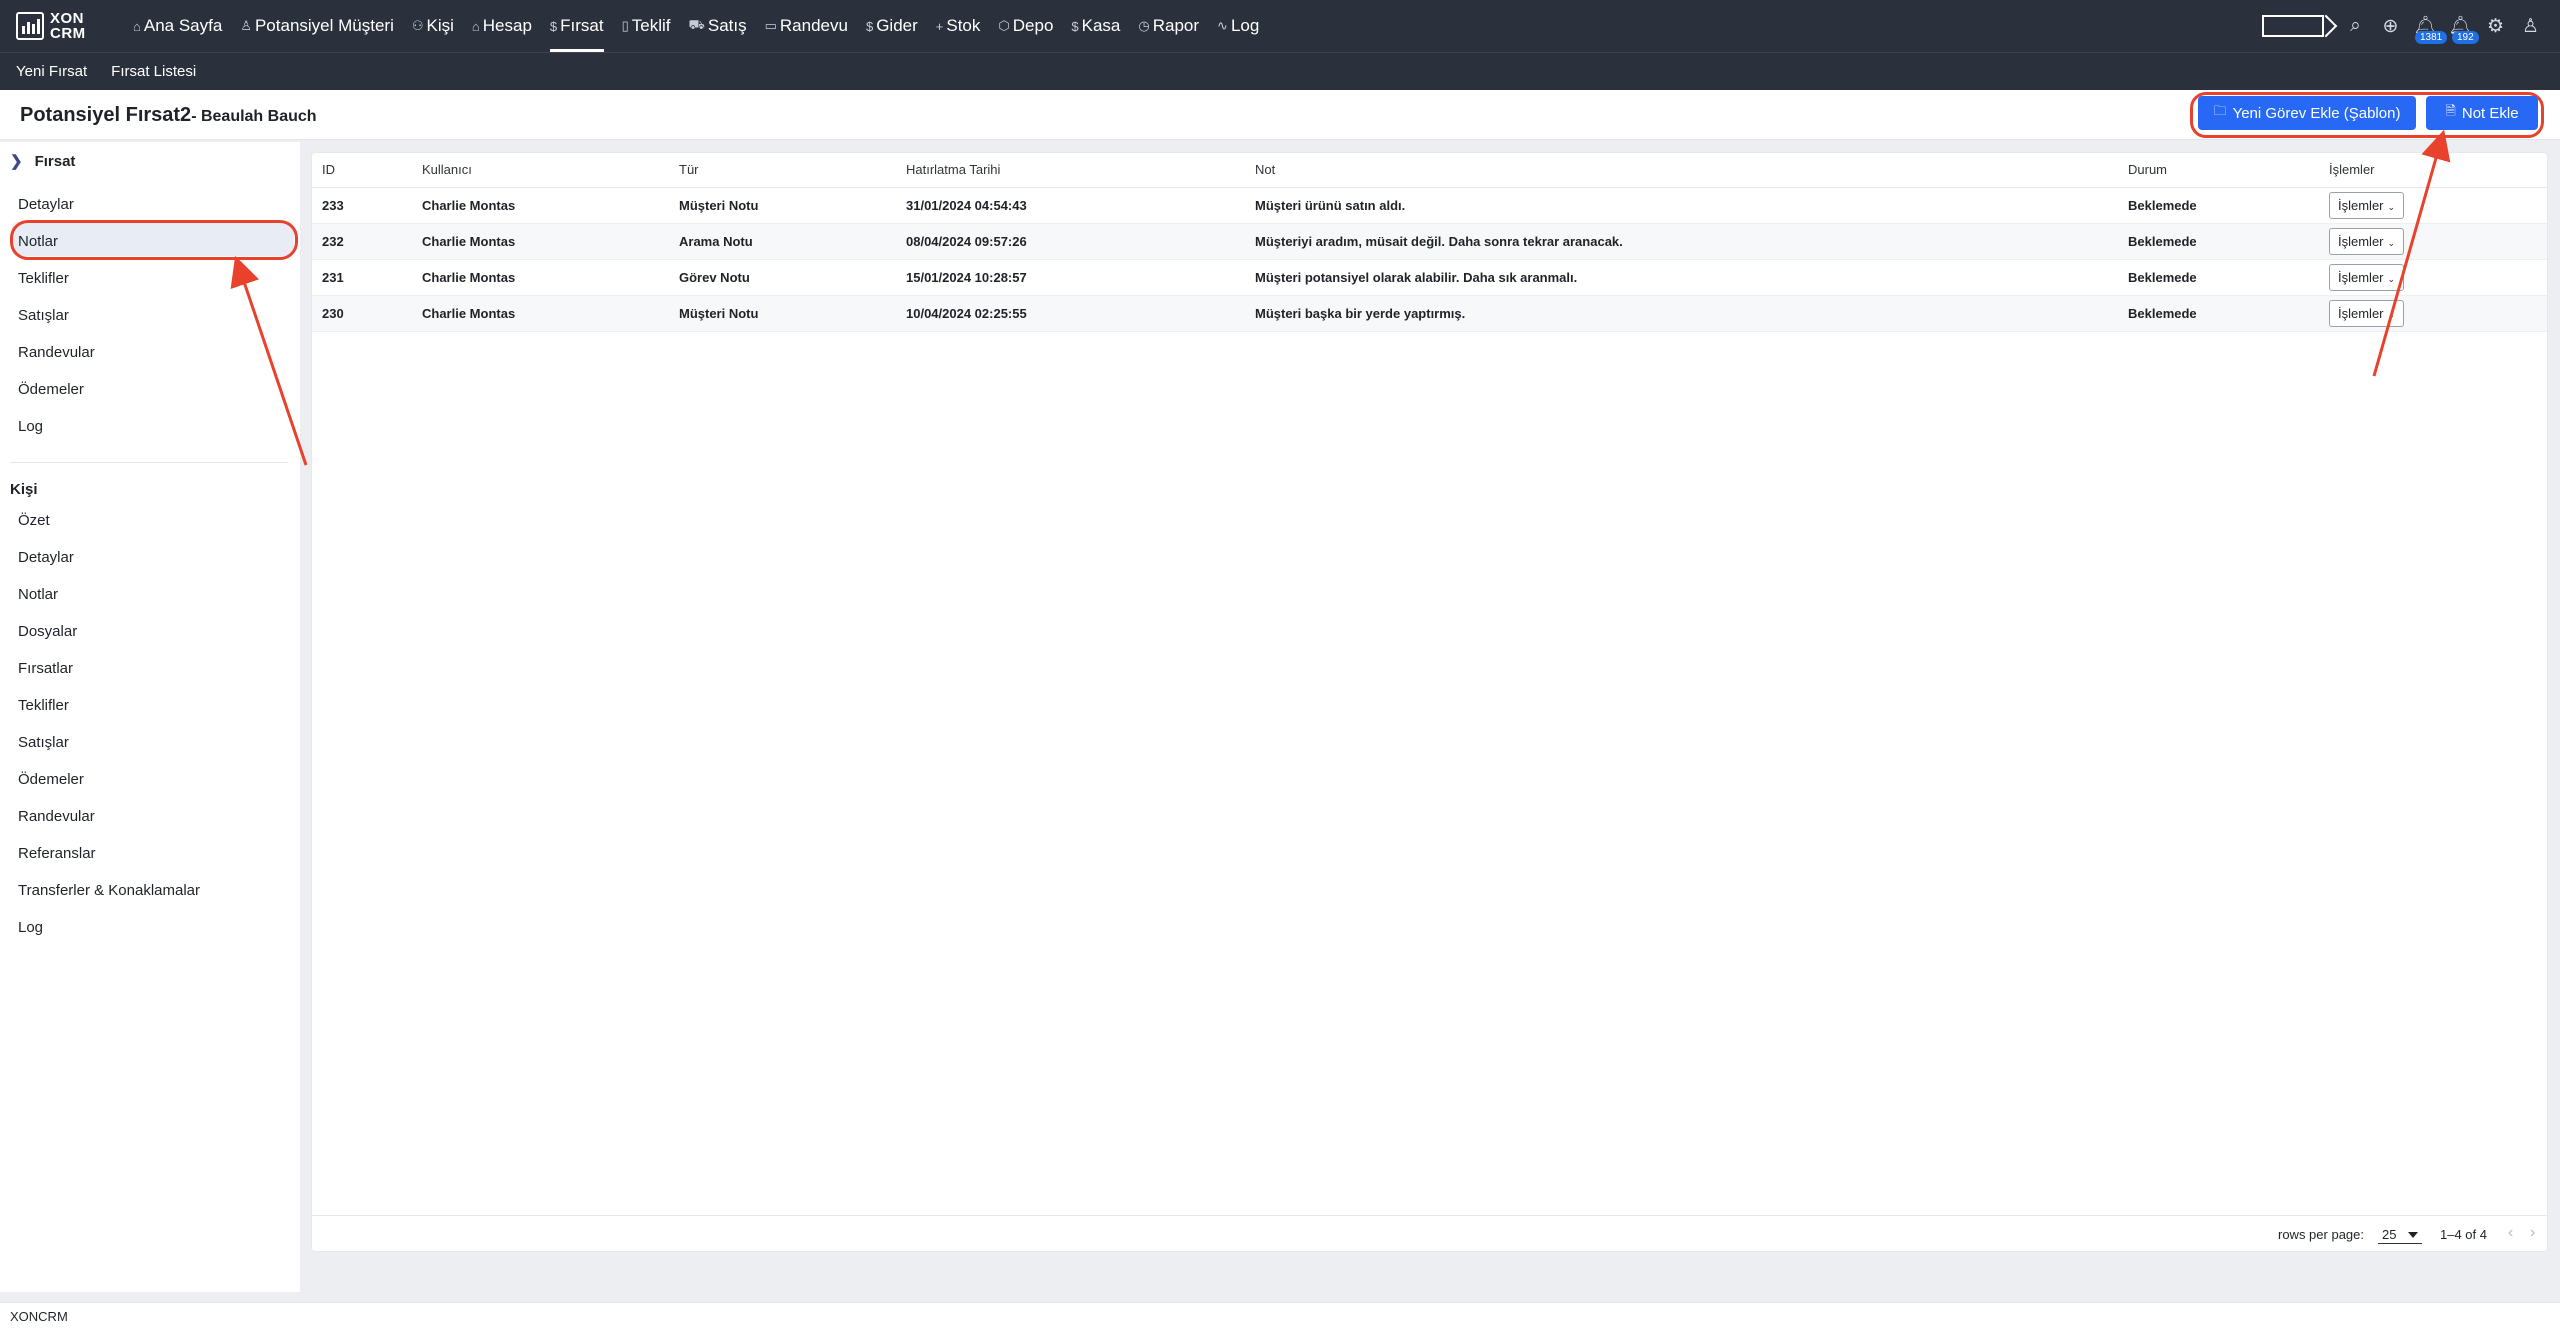 The height and width of the screenshot is (1330, 2560). What do you see at coordinates (2293, 26) in the screenshot?
I see `arrow-shape-button` at bounding box center [2293, 26].